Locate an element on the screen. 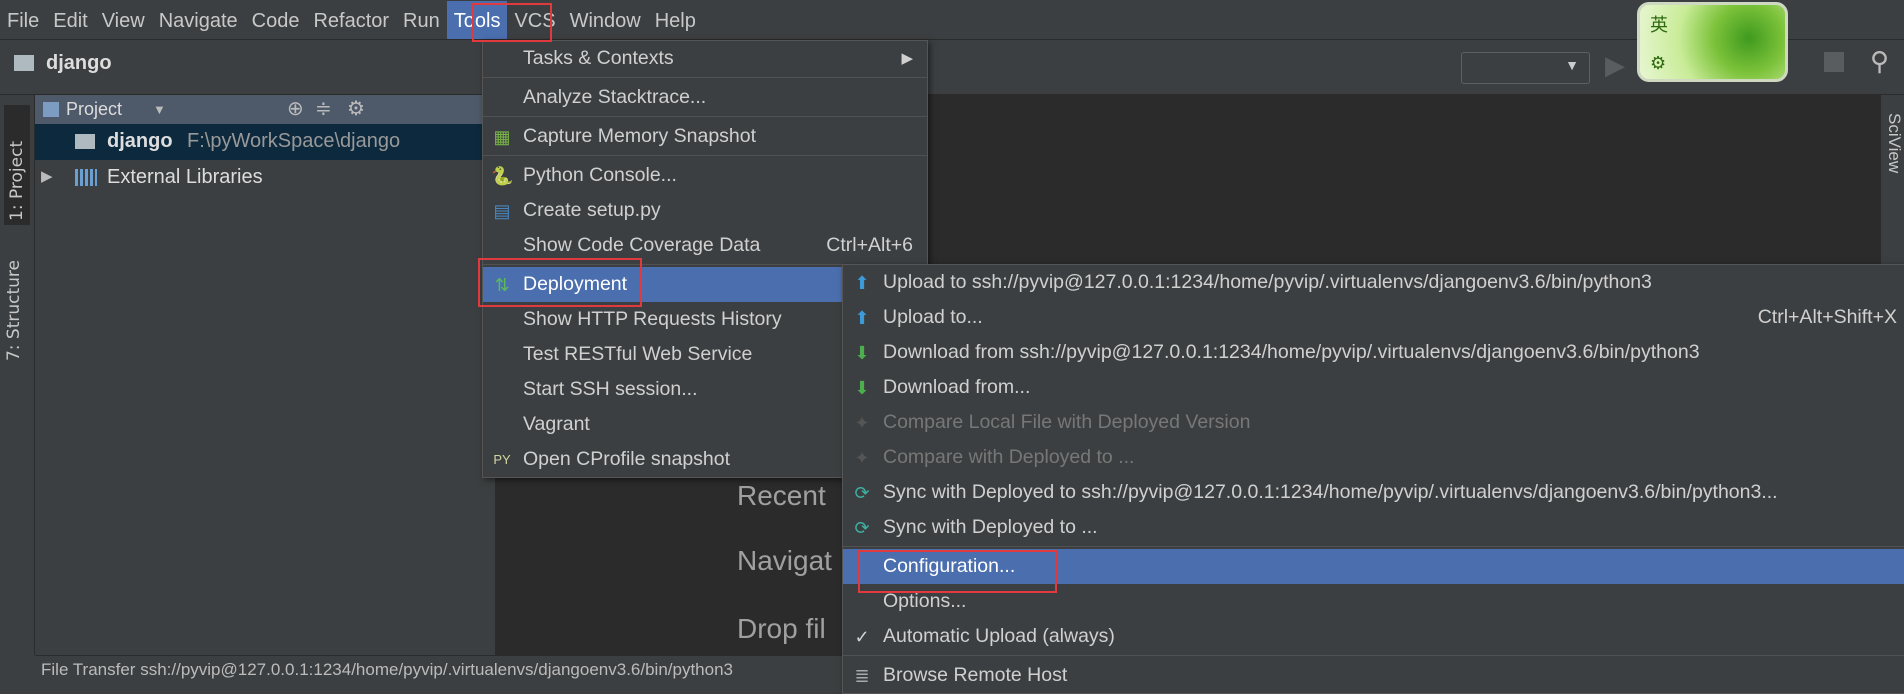 The height and width of the screenshot is (694, 1904). project-panel-header: Project ▼ ⊕ ≑ ⚙ is located at coordinates (265, 109).